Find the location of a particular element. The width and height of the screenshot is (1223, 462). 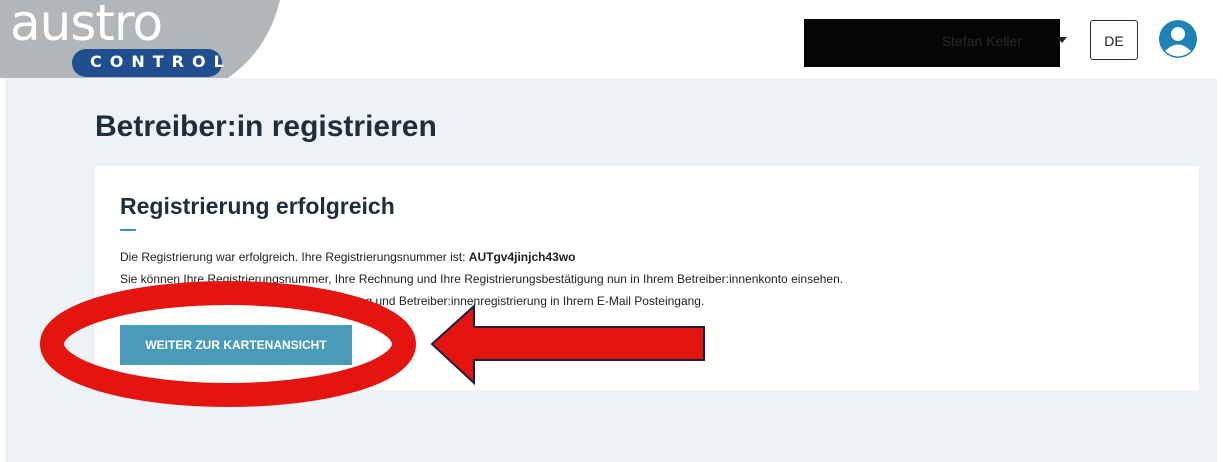

registration-number: AUTgv4jinjch43wo is located at coordinates (522, 257).